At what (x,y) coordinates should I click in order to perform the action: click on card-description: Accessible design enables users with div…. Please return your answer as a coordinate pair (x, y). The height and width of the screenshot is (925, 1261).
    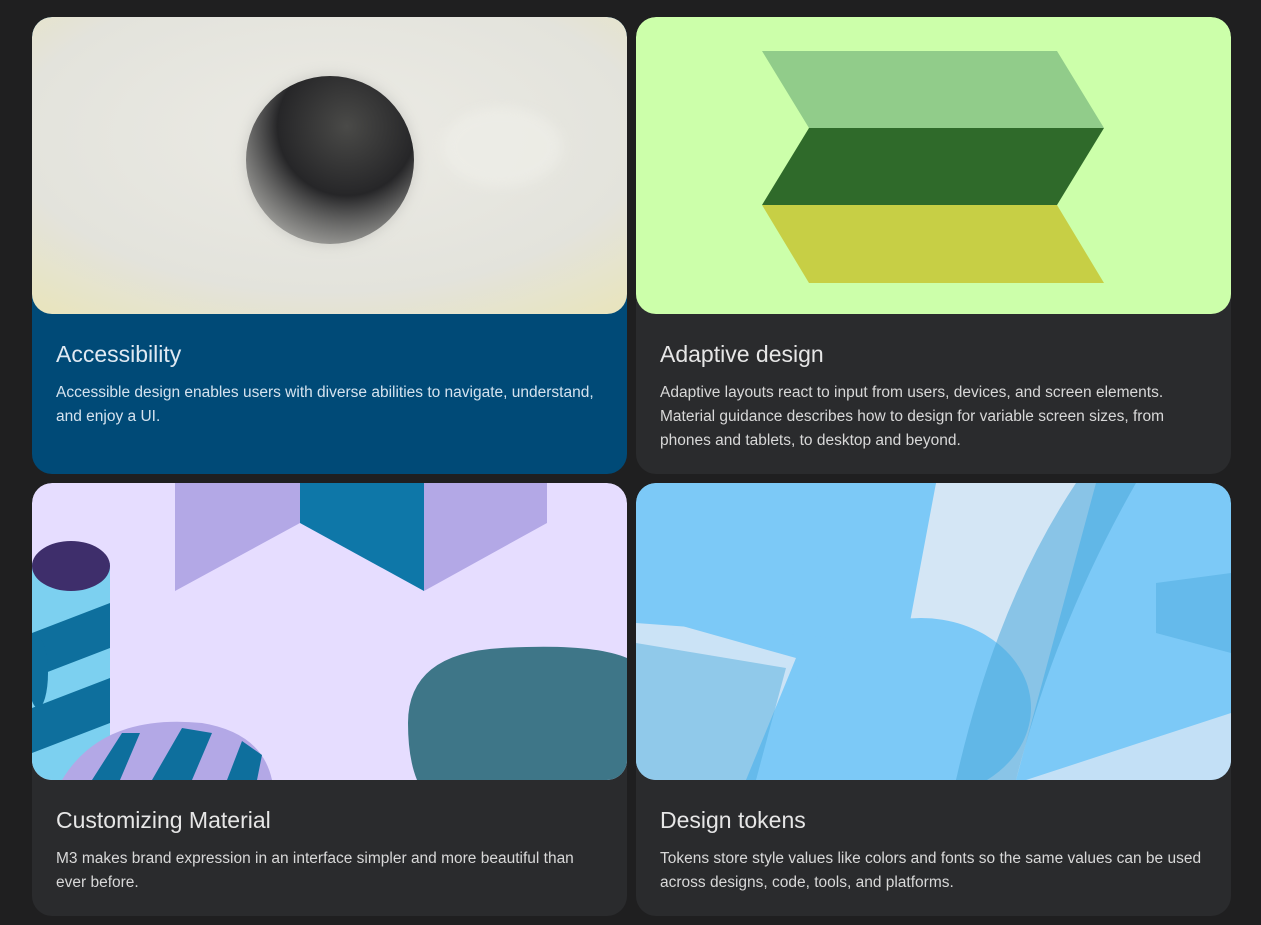
    Looking at the image, I should click on (325, 404).